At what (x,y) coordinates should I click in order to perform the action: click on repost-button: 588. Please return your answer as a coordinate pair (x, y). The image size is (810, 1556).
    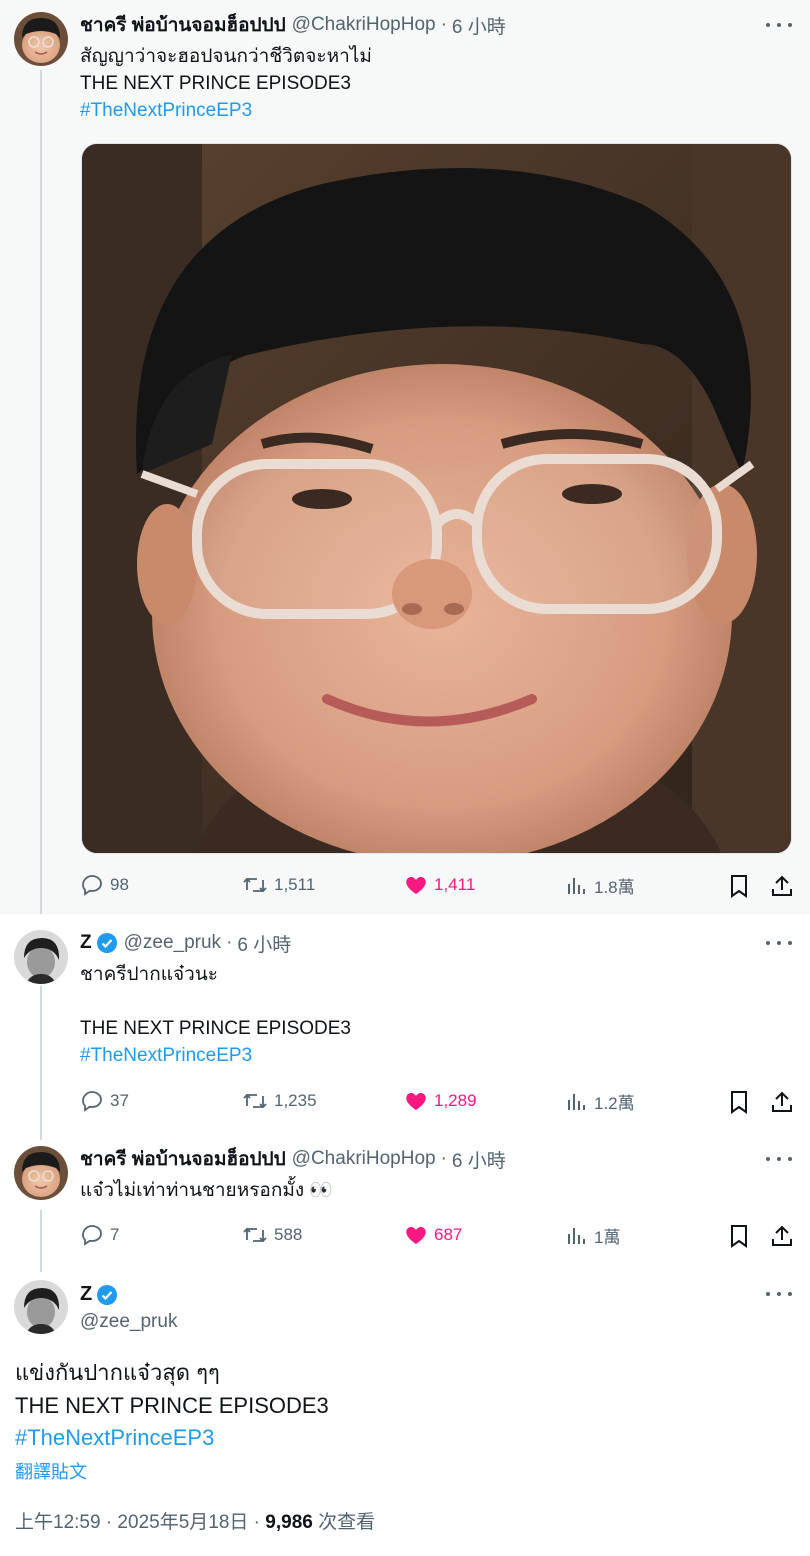
    Looking at the image, I should click on (272, 1235).